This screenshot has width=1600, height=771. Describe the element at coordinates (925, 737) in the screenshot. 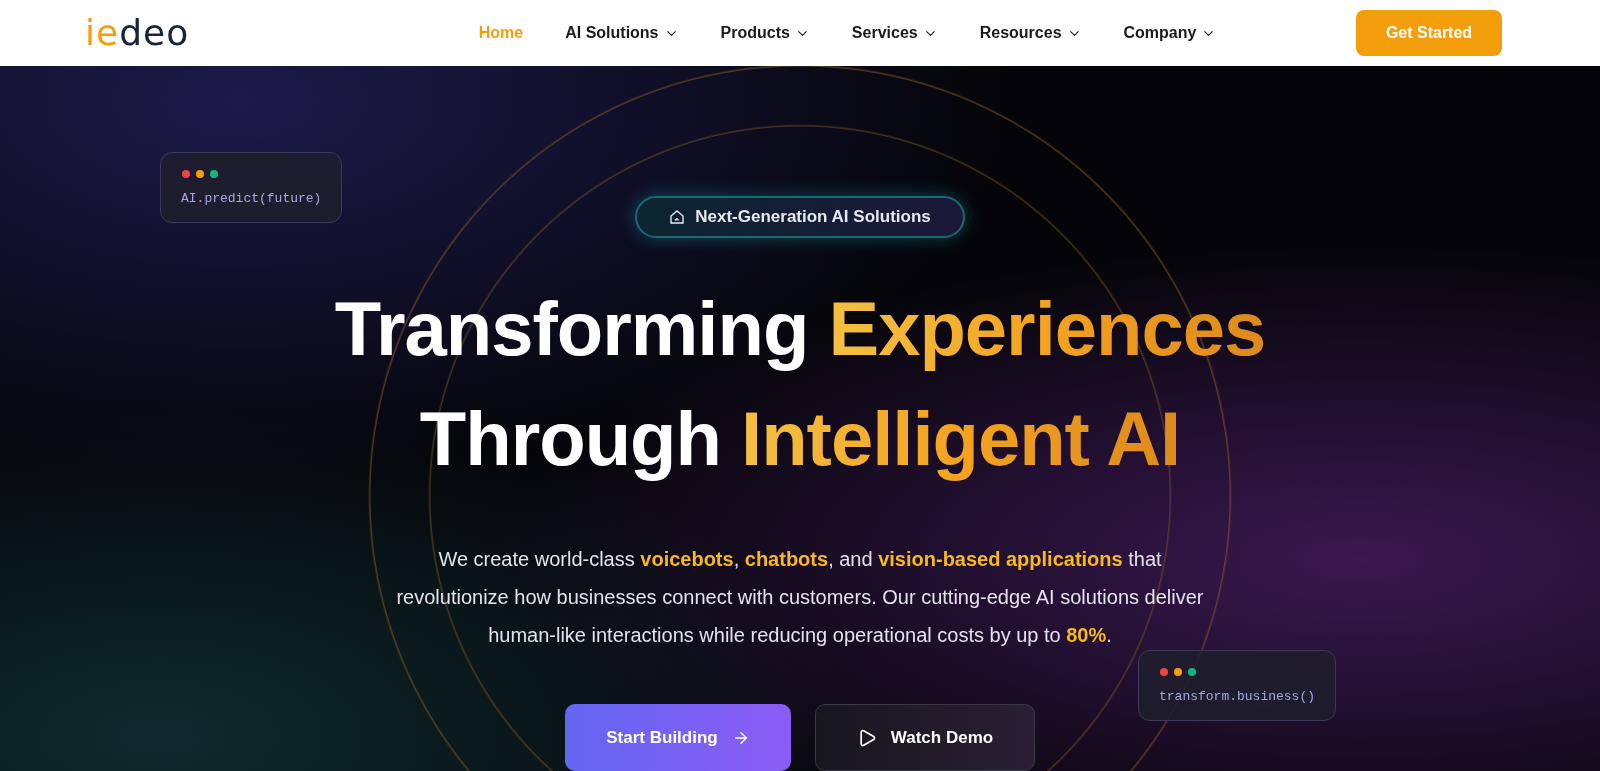

I see `watch-demo-button: Watch Demo` at that location.